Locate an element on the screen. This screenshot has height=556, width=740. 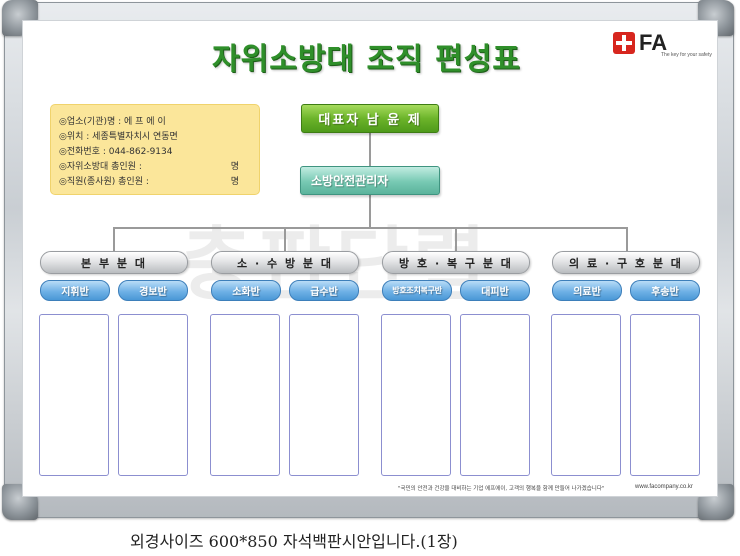
info-row: ◎업소(기관)명 : 에 프 에 이 is located at coordinates (155, 121).